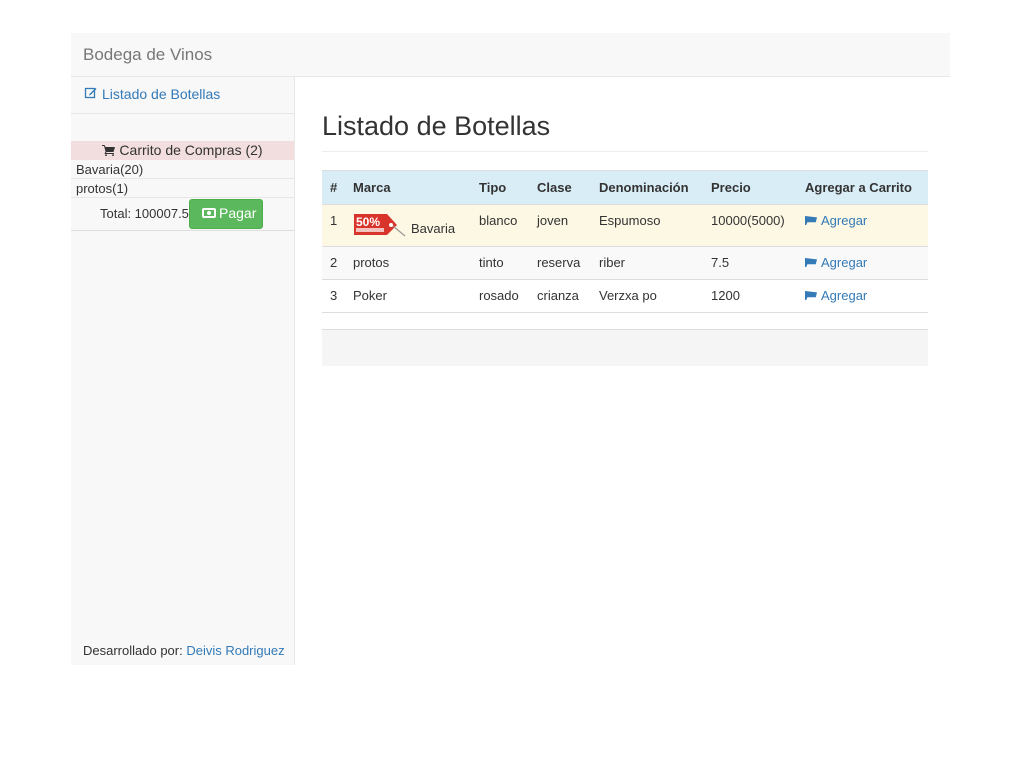 This screenshot has height=768, width=1024. I want to click on cell-precio: 10000(5000), so click(750, 225).